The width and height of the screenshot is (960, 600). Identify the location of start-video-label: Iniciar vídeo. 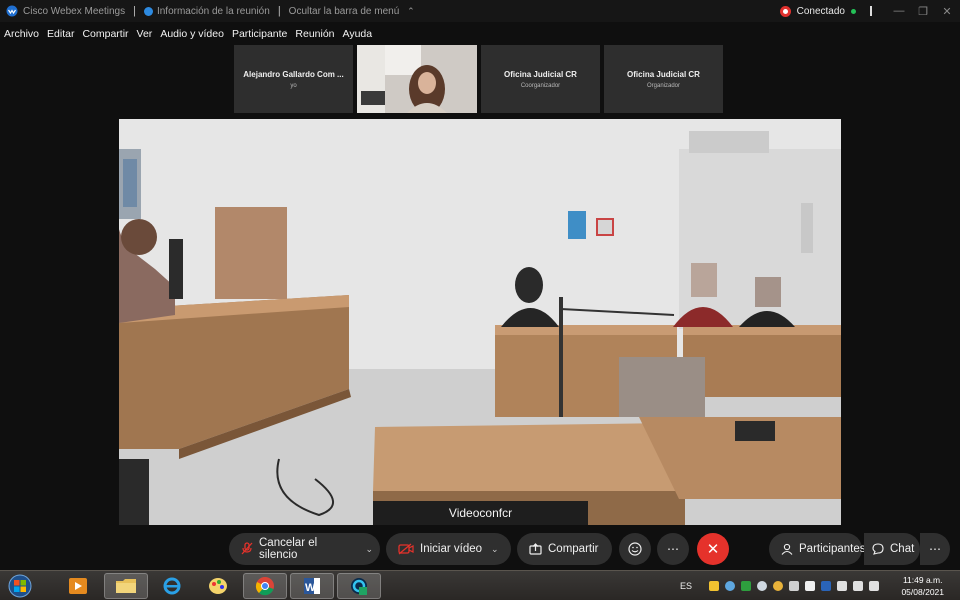
(451, 549).